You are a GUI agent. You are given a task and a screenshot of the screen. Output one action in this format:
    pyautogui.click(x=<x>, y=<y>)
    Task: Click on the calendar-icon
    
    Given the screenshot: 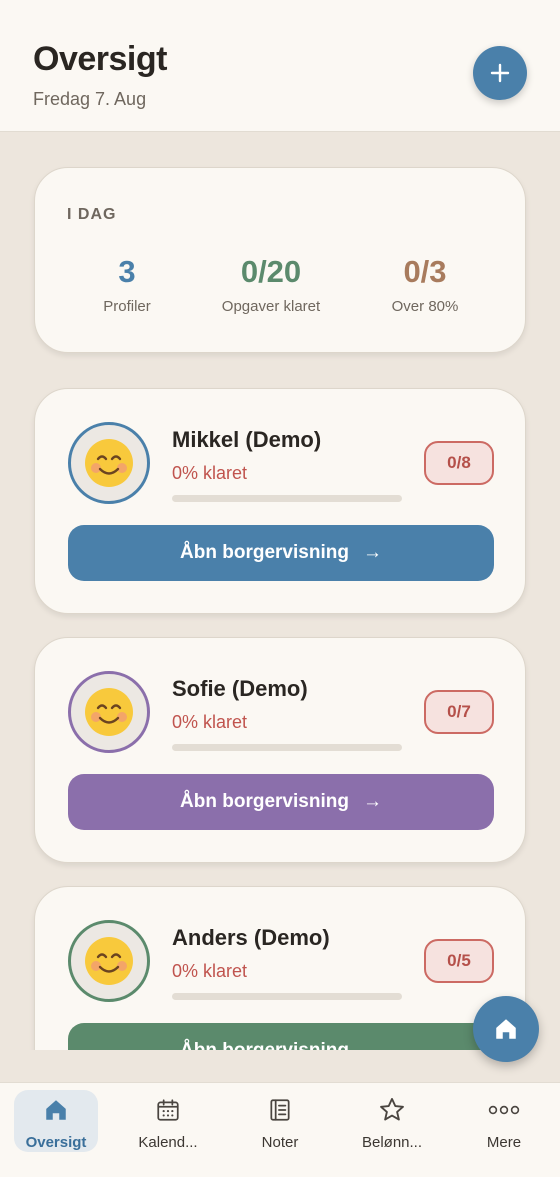 What is the action you would take?
    pyautogui.click(x=168, y=1110)
    